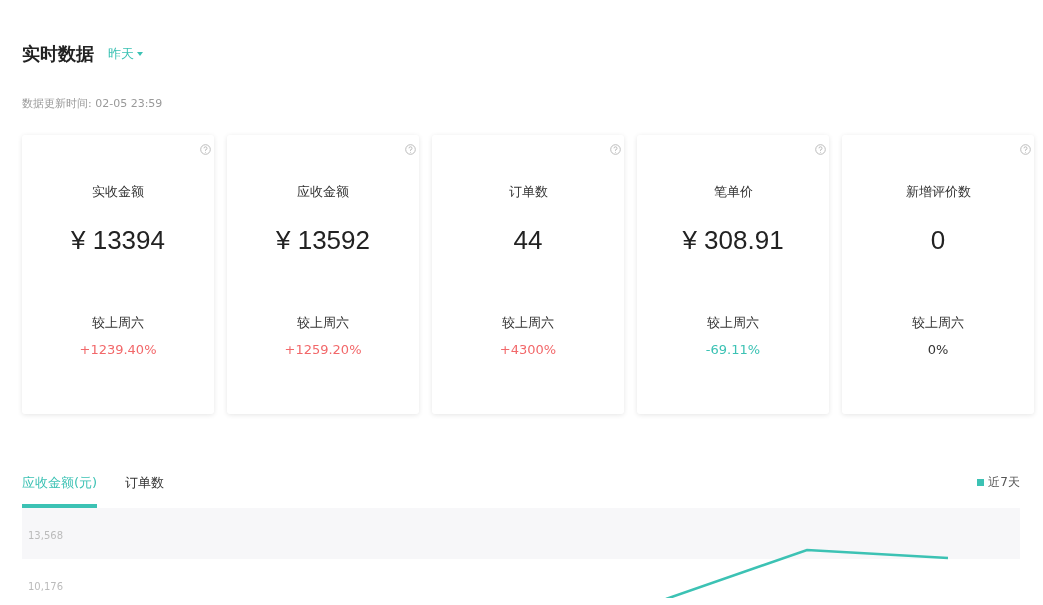 Image resolution: width=1043 pixels, height=605 pixels. Describe the element at coordinates (938, 240) in the screenshot. I see `metric-value: 0` at that location.